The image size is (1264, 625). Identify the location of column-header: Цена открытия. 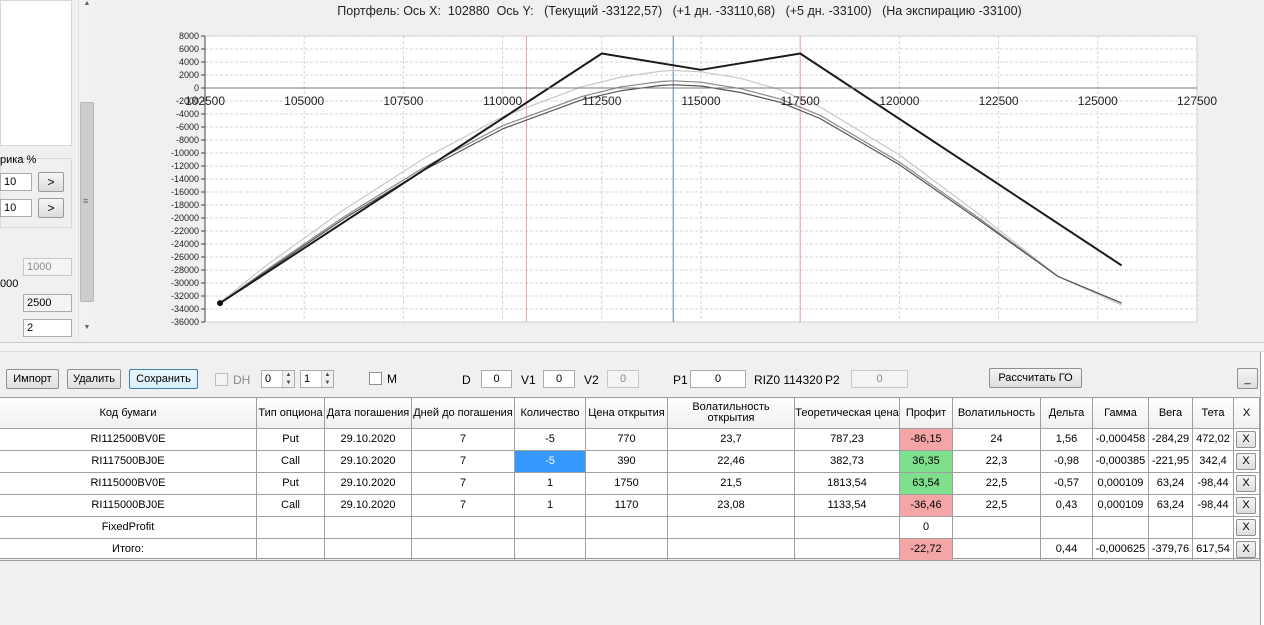
(627, 413).